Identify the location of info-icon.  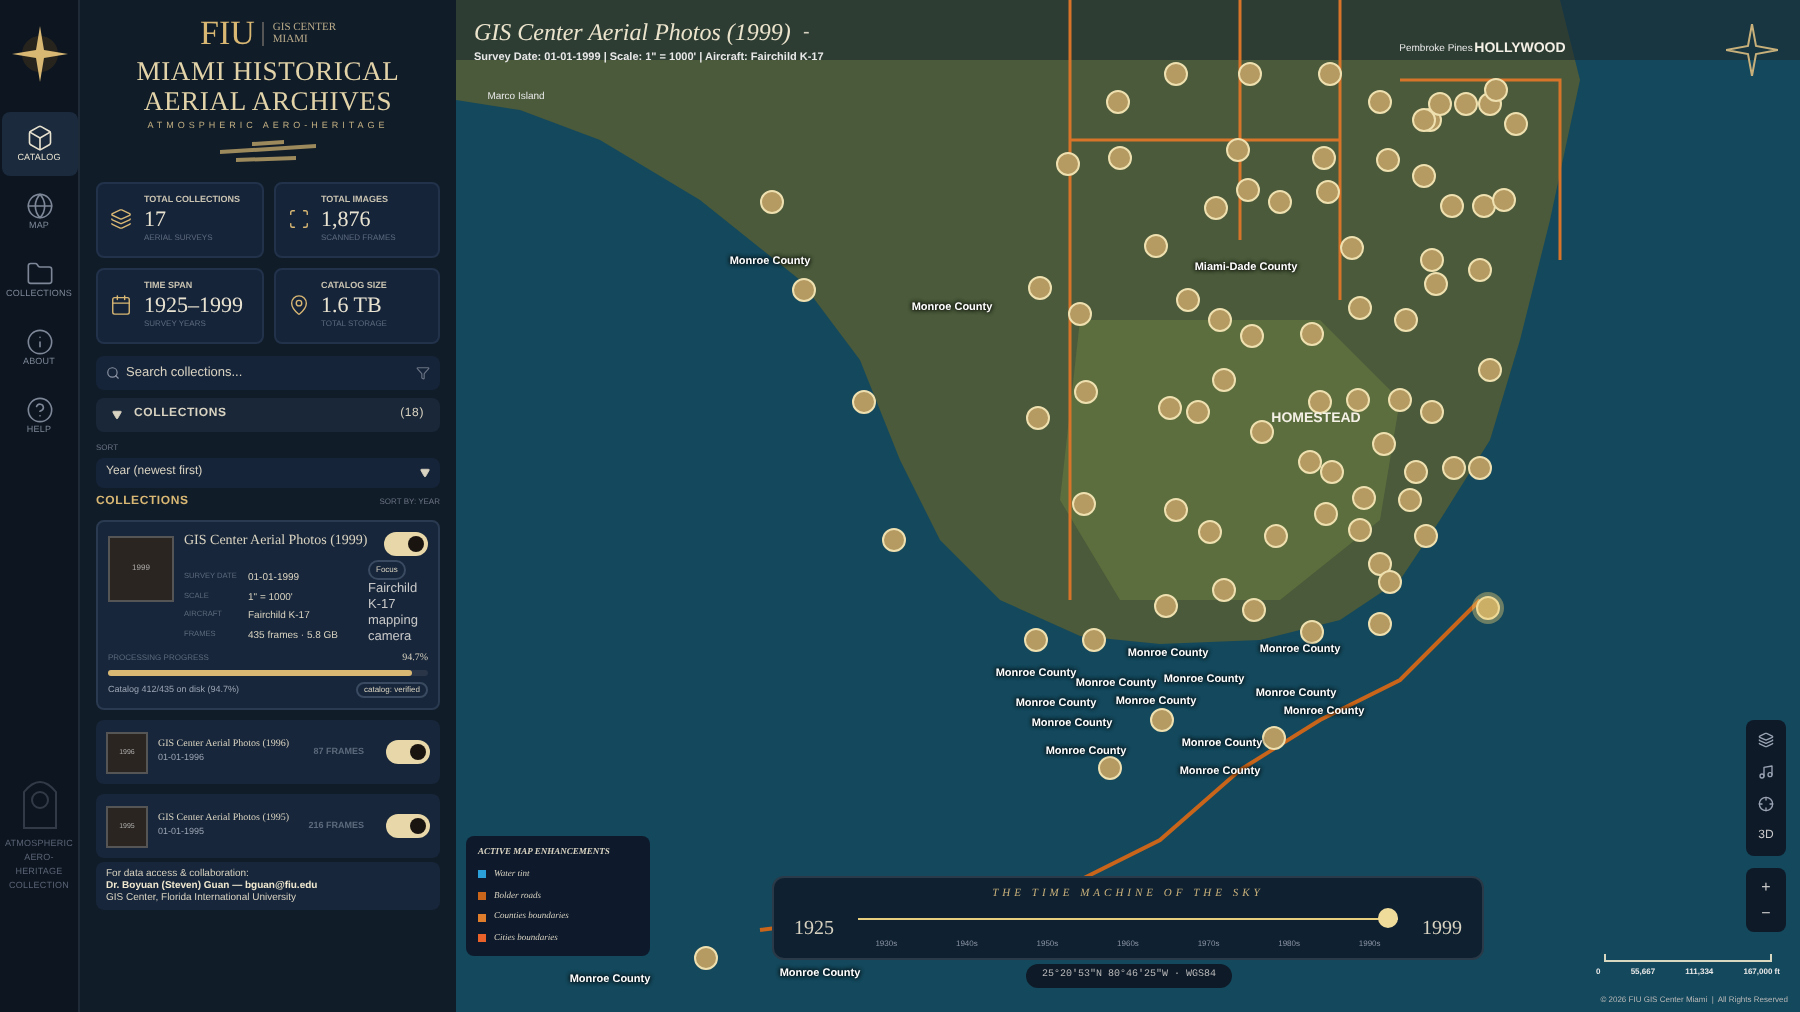
(39, 341).